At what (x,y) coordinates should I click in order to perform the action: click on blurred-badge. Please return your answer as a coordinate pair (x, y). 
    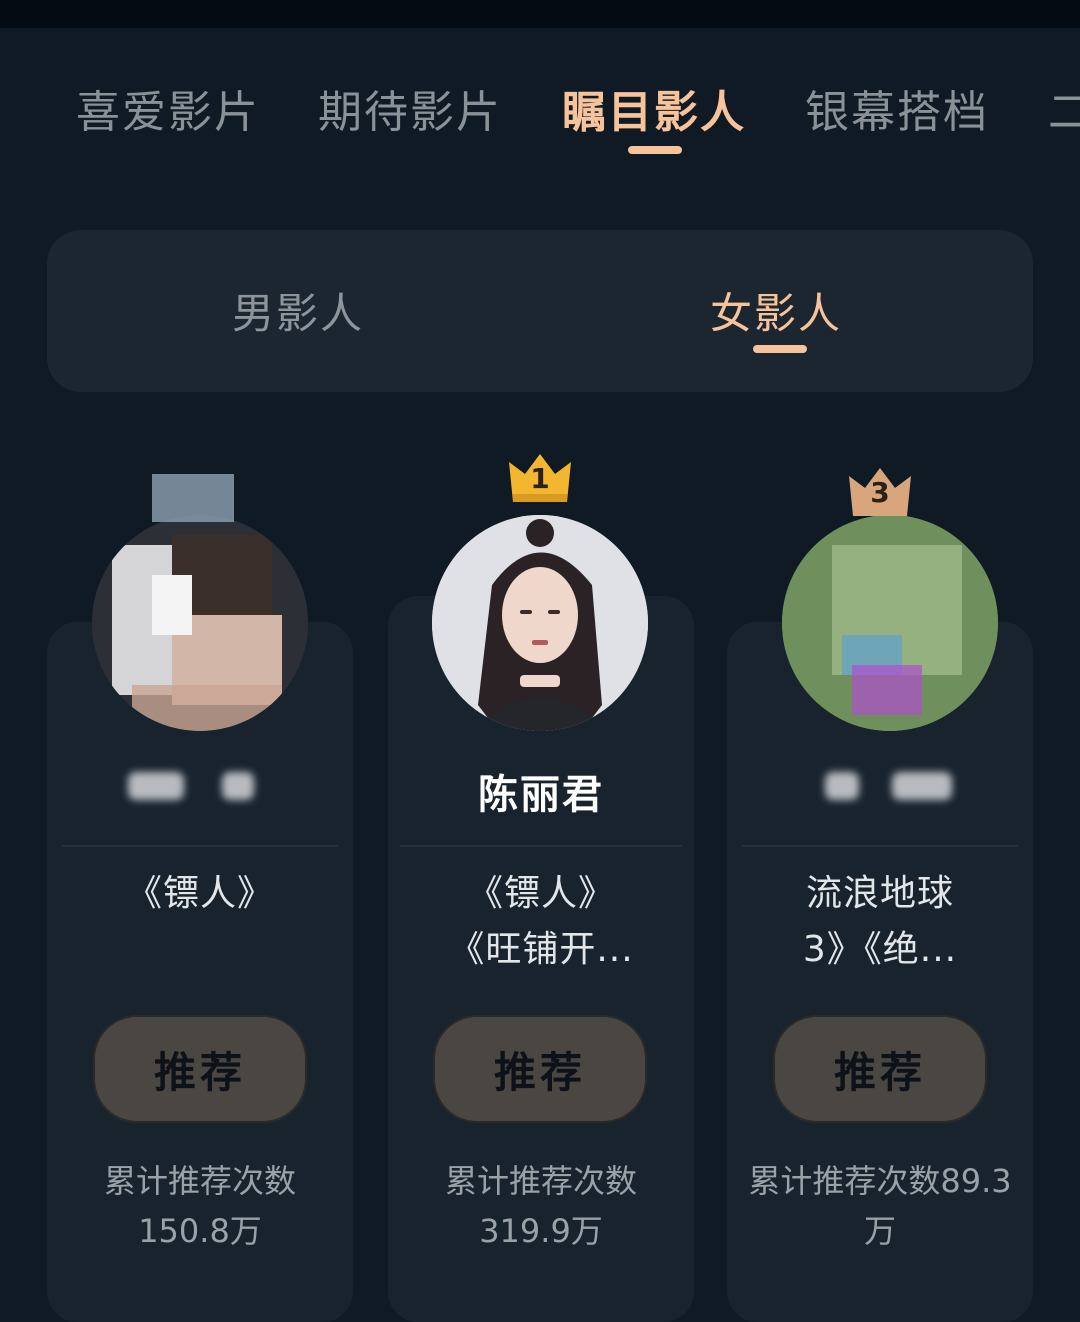
    Looking at the image, I should click on (193, 498).